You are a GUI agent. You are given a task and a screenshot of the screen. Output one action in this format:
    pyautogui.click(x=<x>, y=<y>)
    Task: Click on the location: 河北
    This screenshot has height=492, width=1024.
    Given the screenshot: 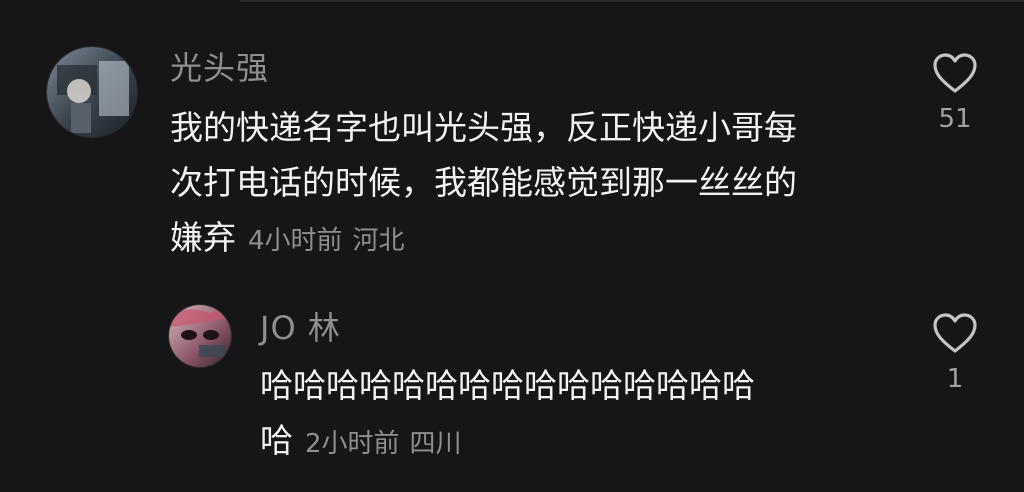 What is the action you would take?
    pyautogui.click(x=378, y=241)
    